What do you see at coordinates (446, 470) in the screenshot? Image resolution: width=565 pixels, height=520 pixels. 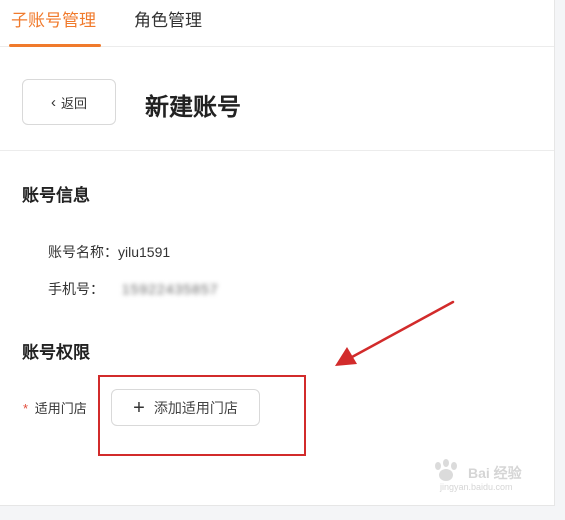 I see `paw-logo-icon` at bounding box center [446, 470].